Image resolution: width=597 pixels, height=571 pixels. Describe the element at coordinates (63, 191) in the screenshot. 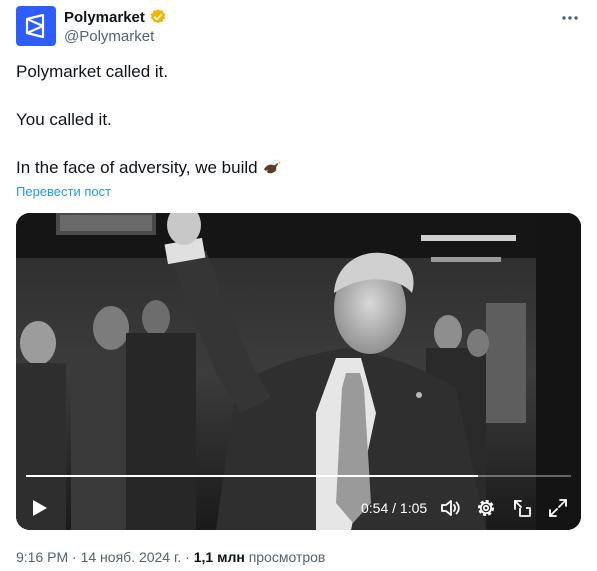

I see `translate-post-link: Перевести пост` at that location.